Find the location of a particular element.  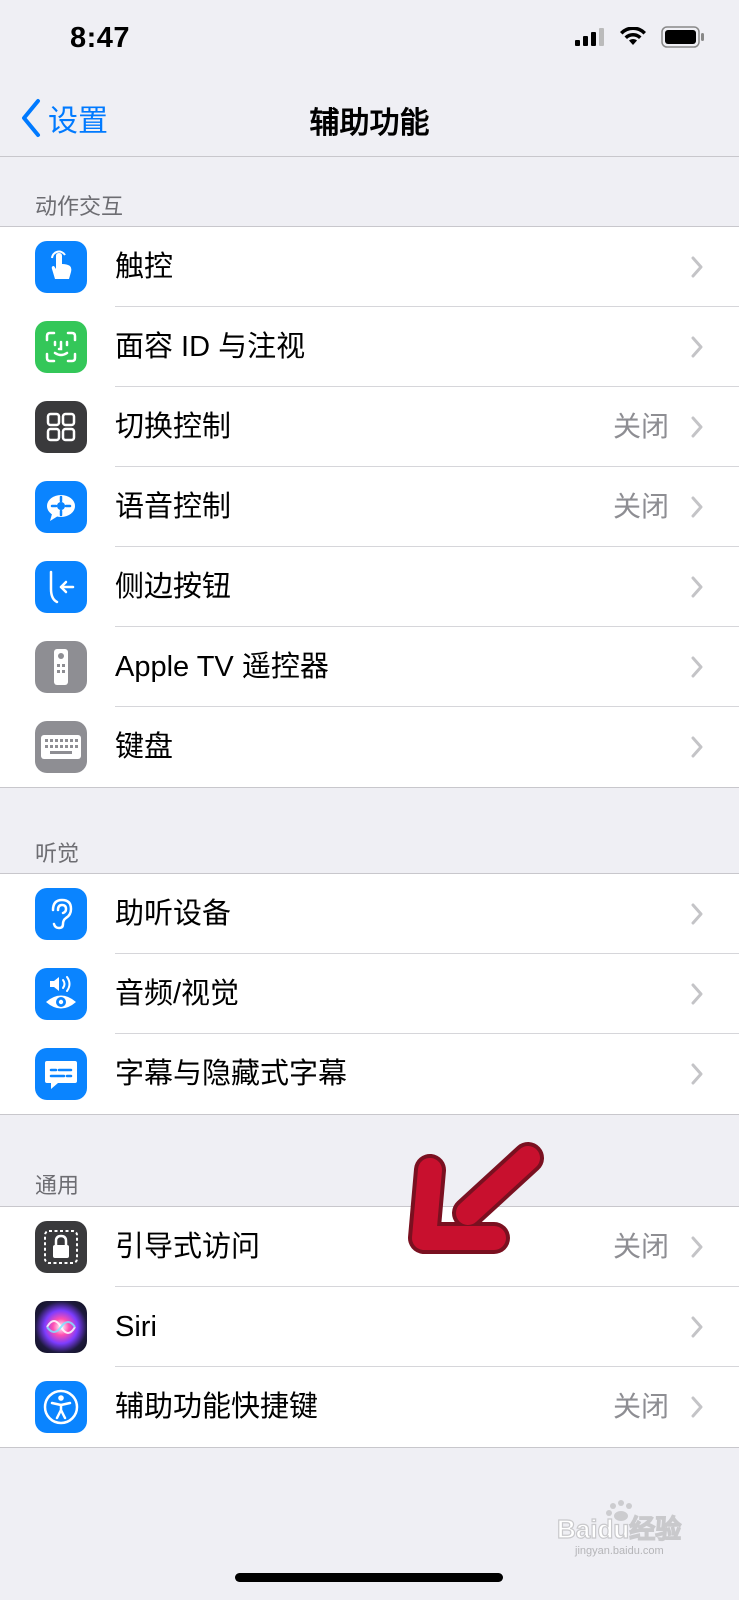

baidu-watermark-logo: Baidu经验 jingyan.baidu.com is located at coordinates (619, 1528).